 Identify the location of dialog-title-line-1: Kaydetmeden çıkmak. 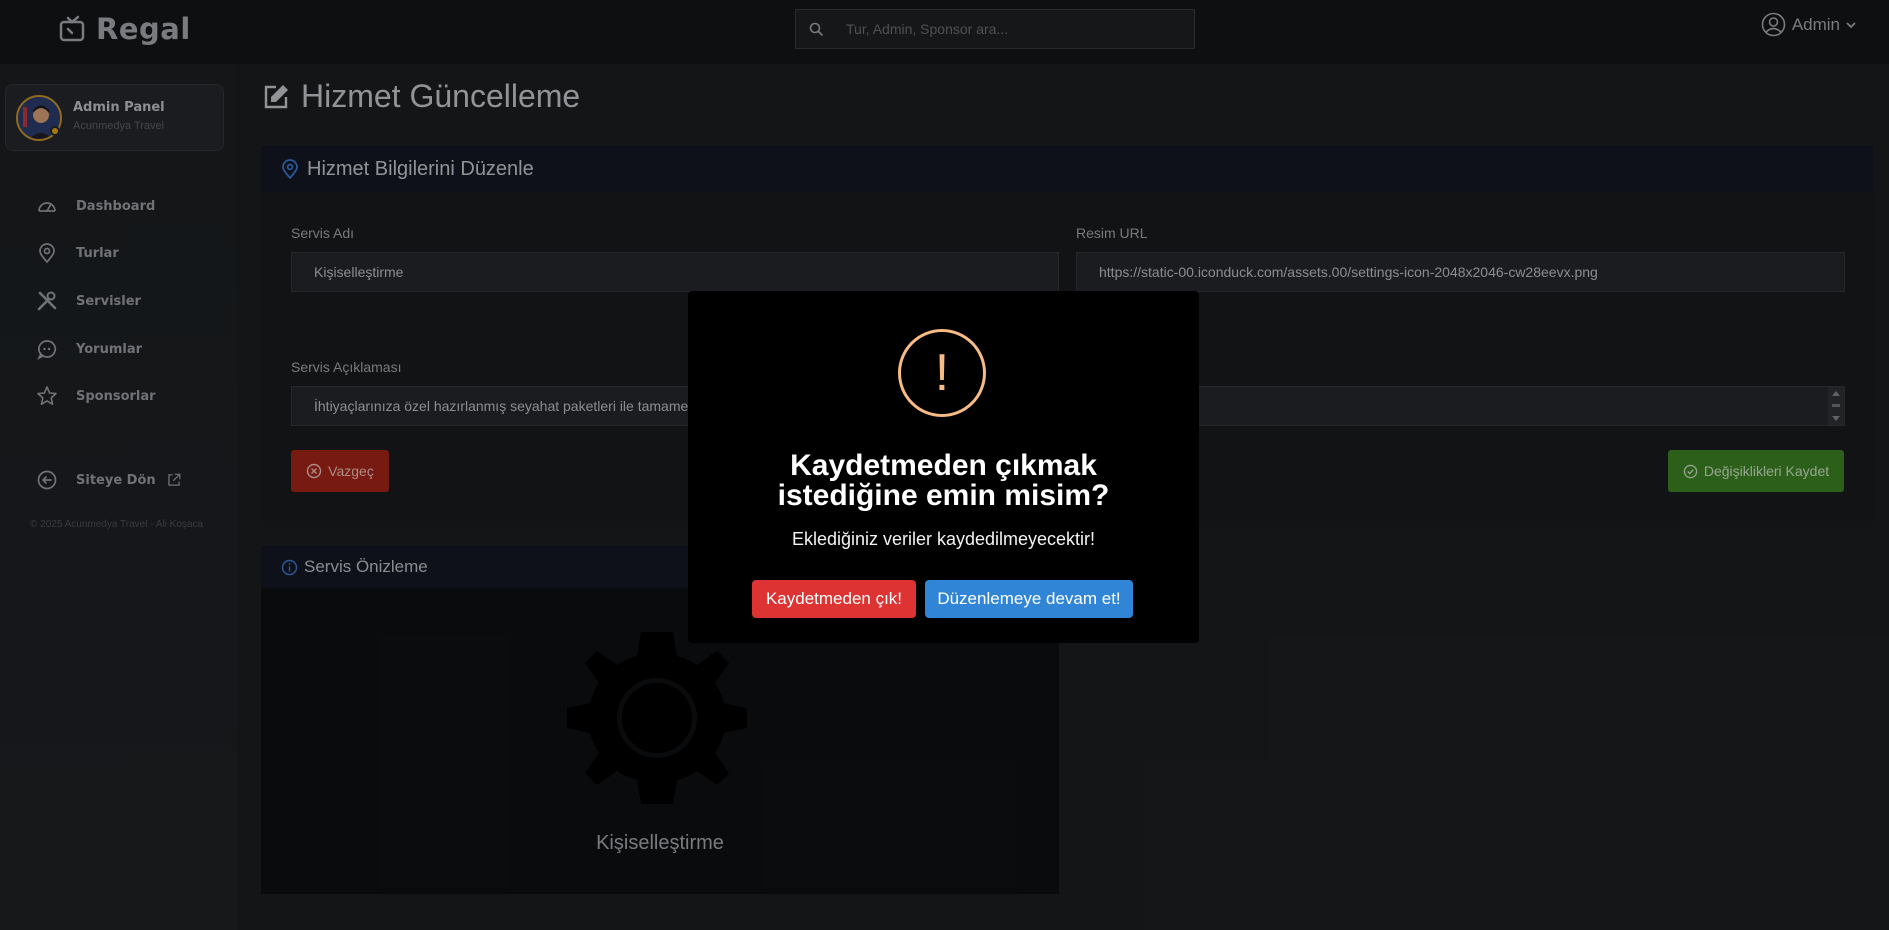
(943, 465).